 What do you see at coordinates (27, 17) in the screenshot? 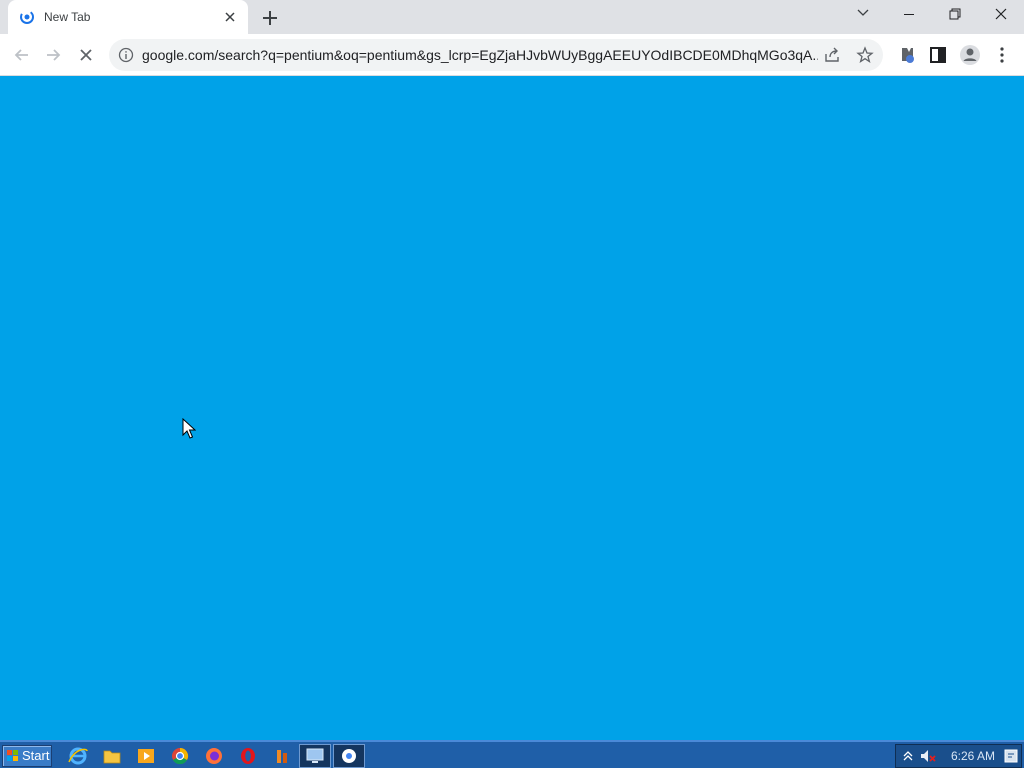
I see `loading-favicon-icon` at bounding box center [27, 17].